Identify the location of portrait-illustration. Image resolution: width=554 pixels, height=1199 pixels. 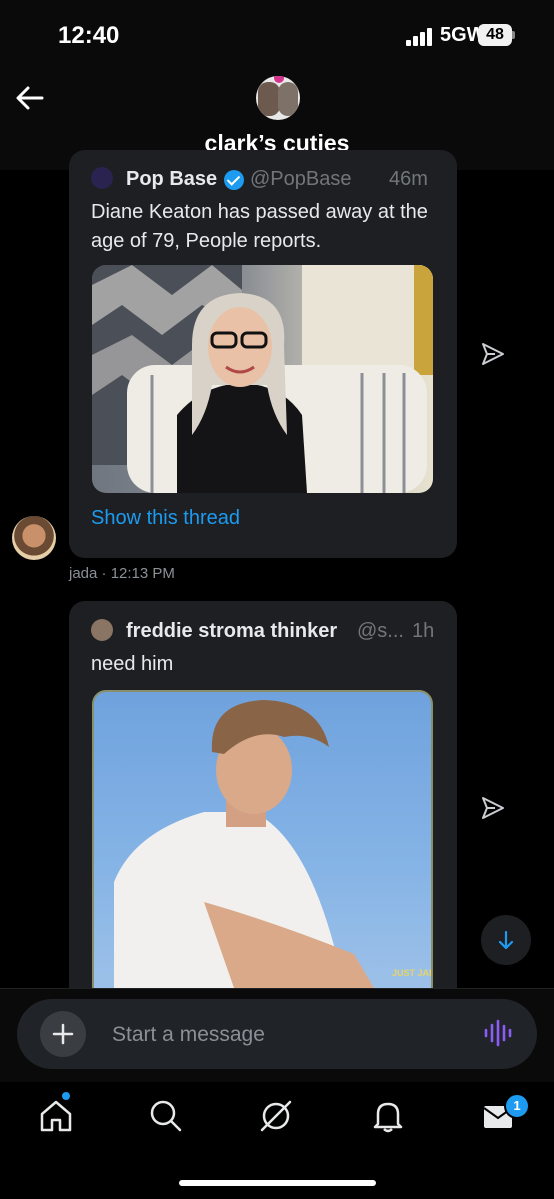
(262, 379).